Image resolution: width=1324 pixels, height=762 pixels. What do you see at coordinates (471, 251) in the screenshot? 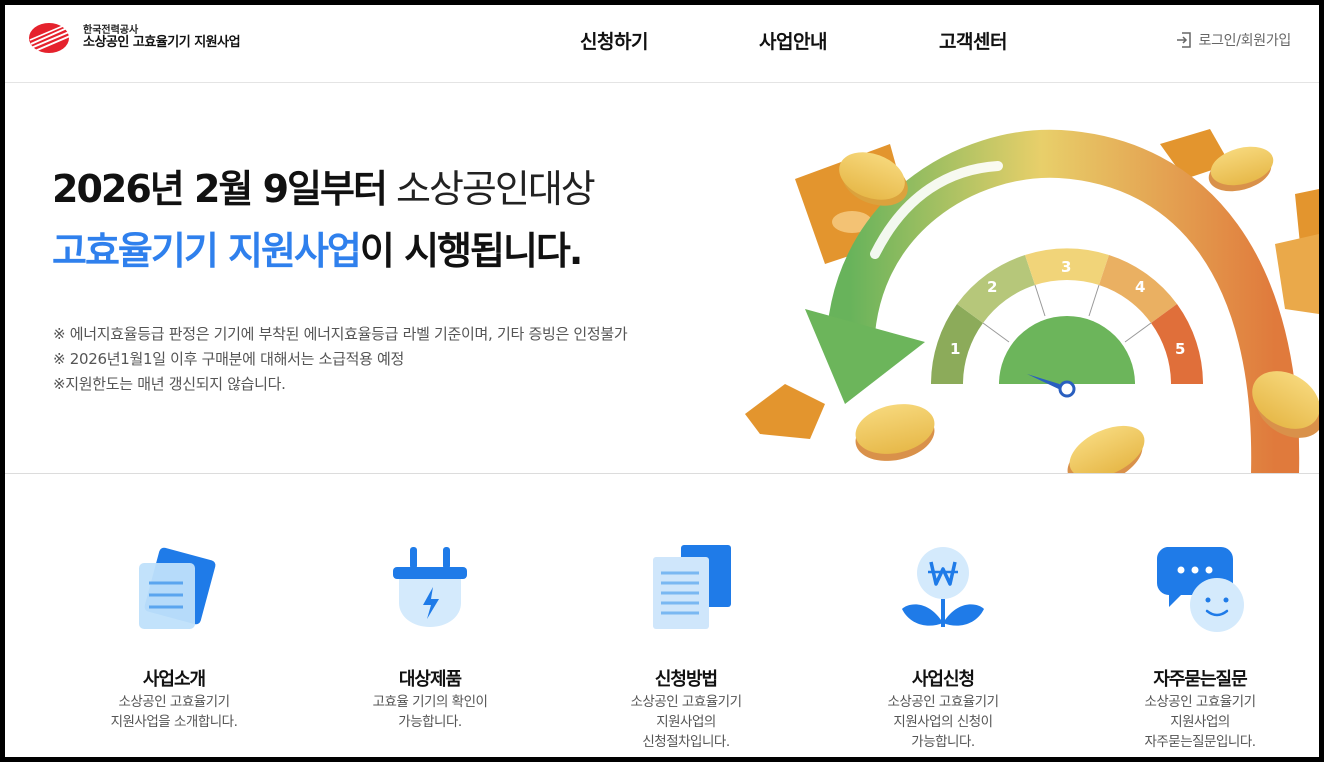
I see `headline-suffix: 이 시행됩니다.` at bounding box center [471, 251].